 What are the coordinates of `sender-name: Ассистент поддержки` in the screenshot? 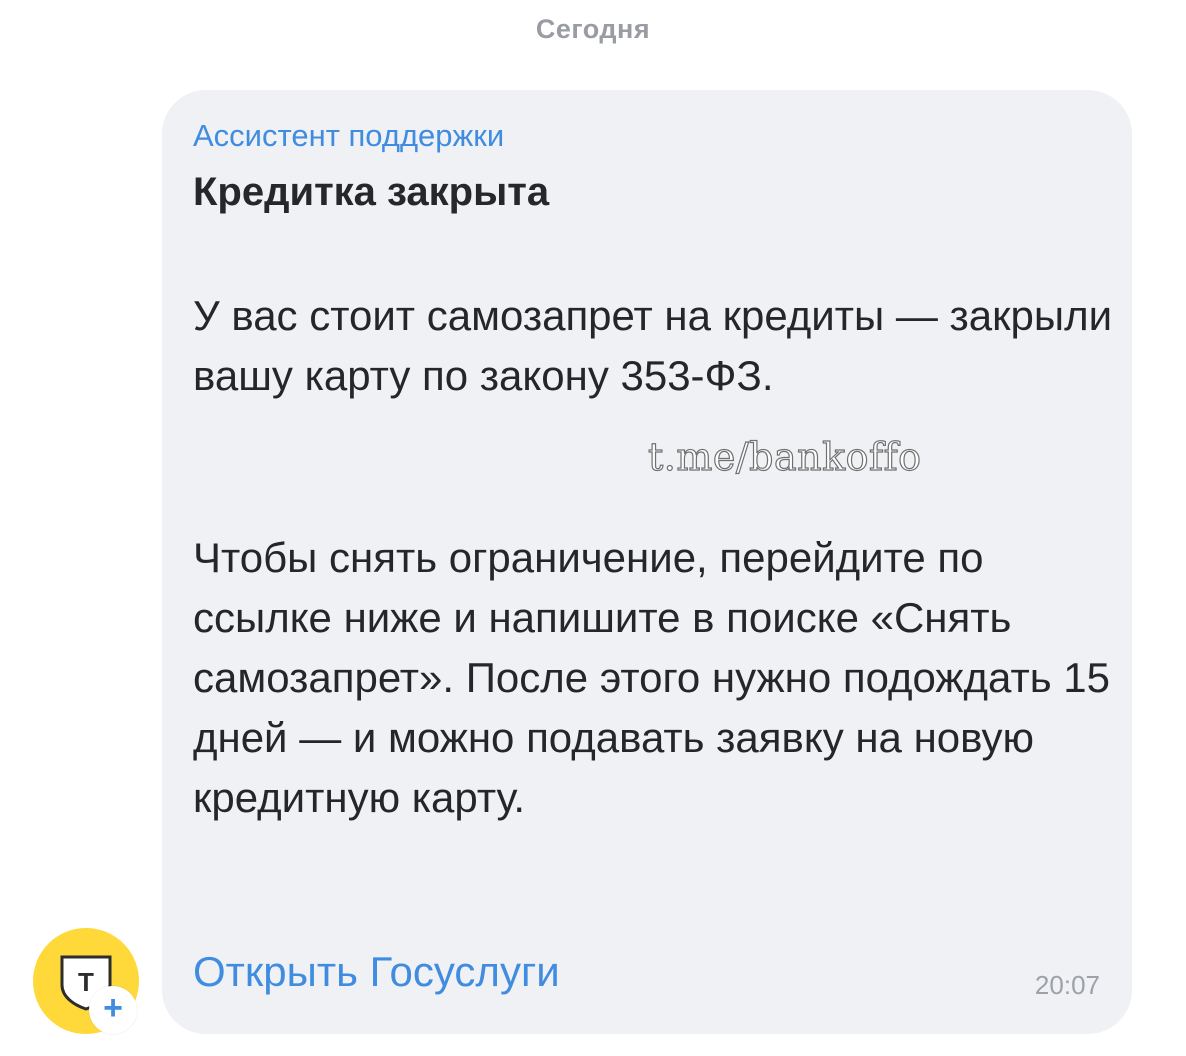 It's located at (349, 135).